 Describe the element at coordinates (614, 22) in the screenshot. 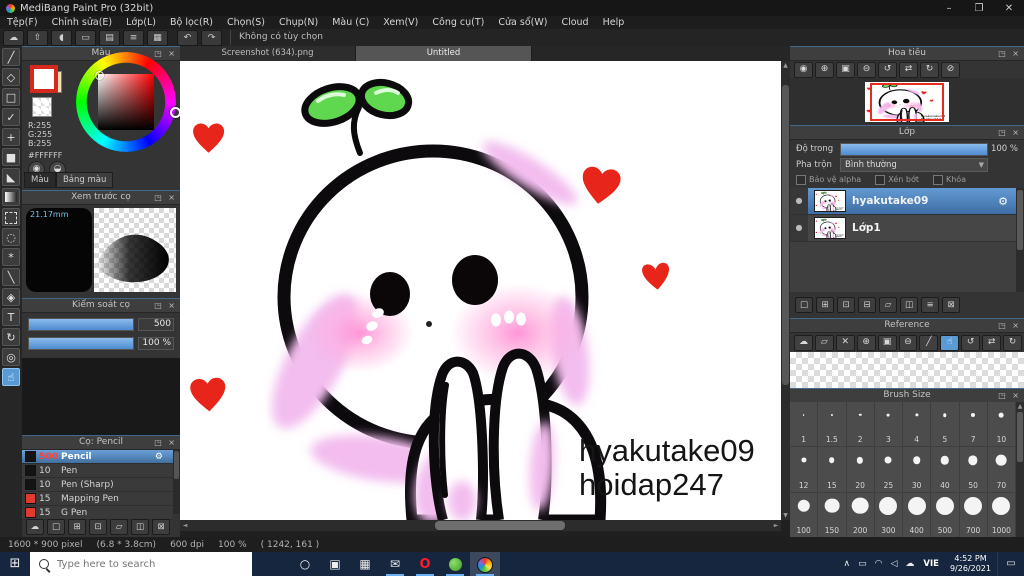

I see `menu-help: Help` at that location.